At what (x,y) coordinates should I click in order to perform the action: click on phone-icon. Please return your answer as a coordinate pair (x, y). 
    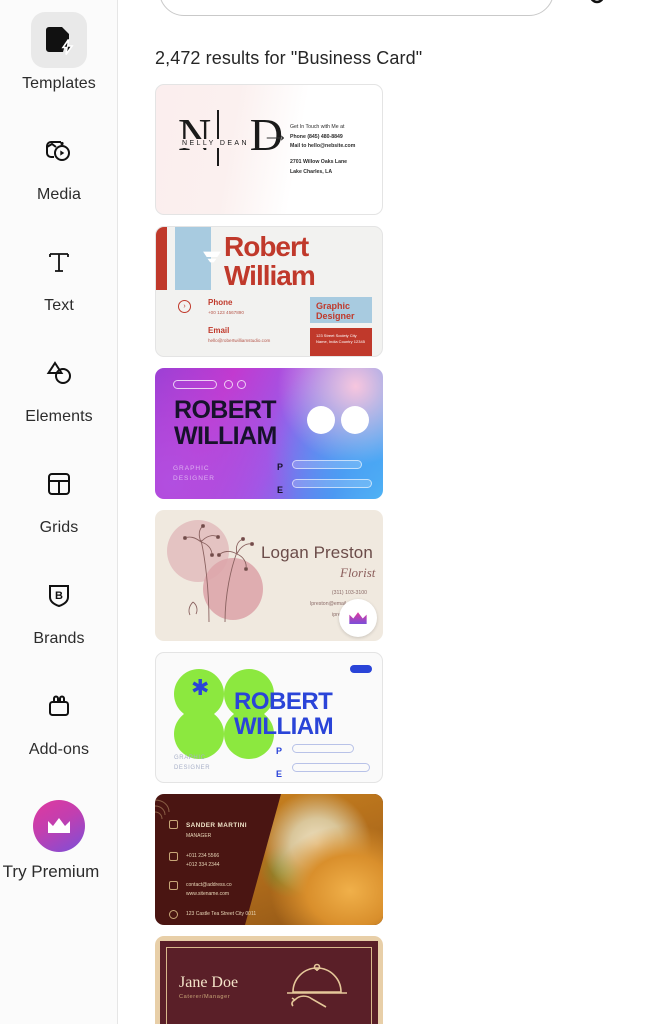
    Looking at the image, I should click on (173, 856).